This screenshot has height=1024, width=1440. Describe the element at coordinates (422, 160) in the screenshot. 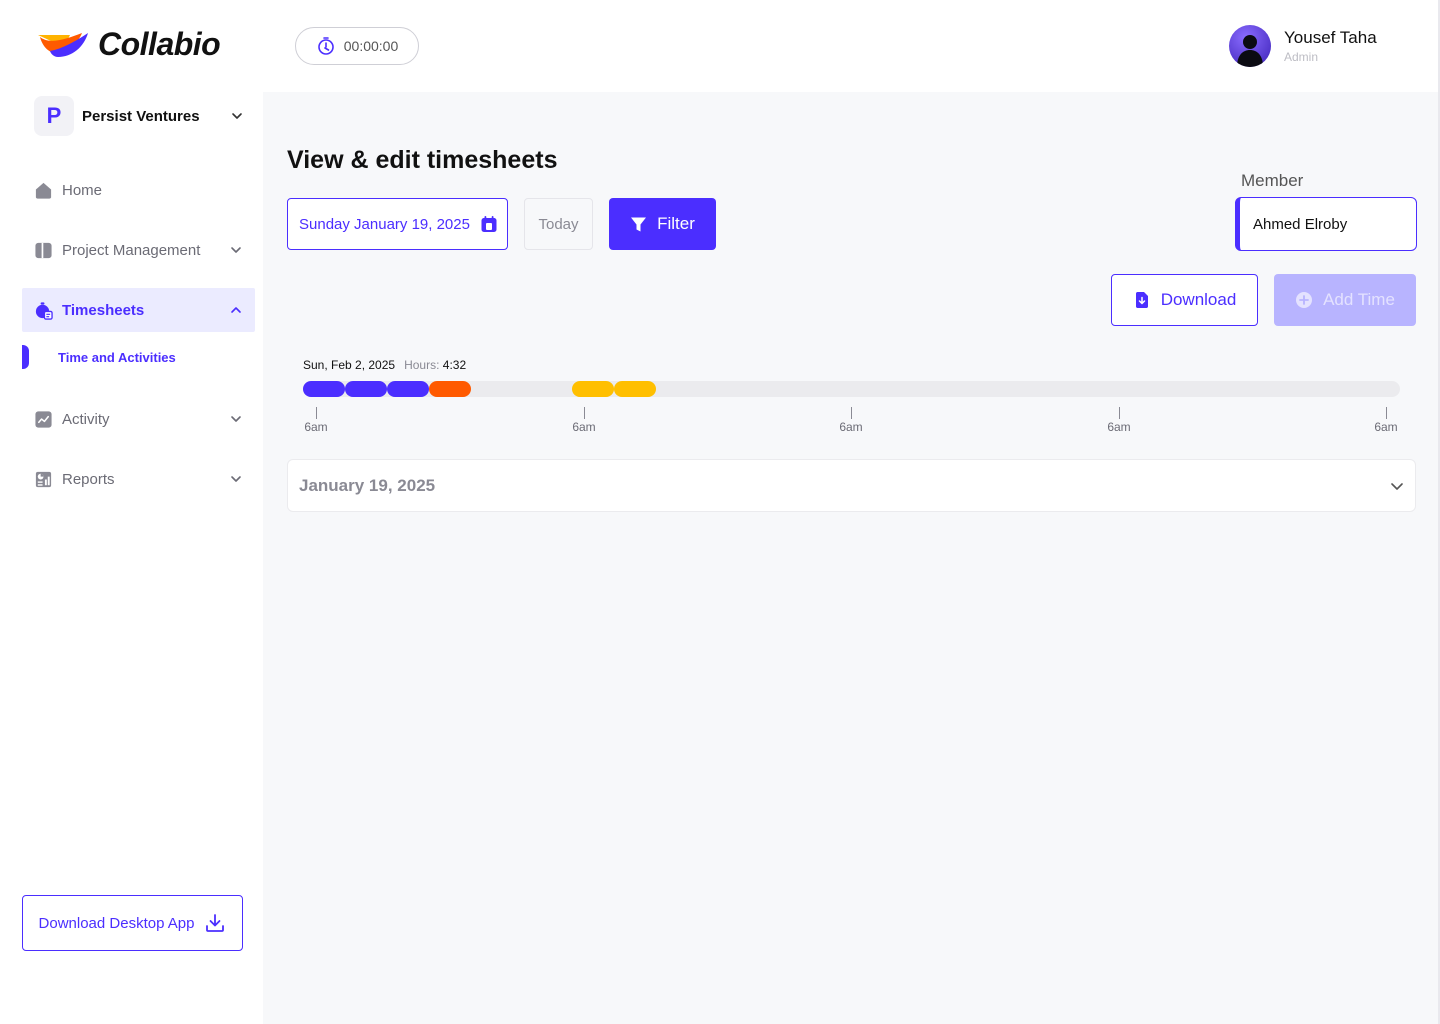

I see `page-title: View & edit timesheets` at that location.